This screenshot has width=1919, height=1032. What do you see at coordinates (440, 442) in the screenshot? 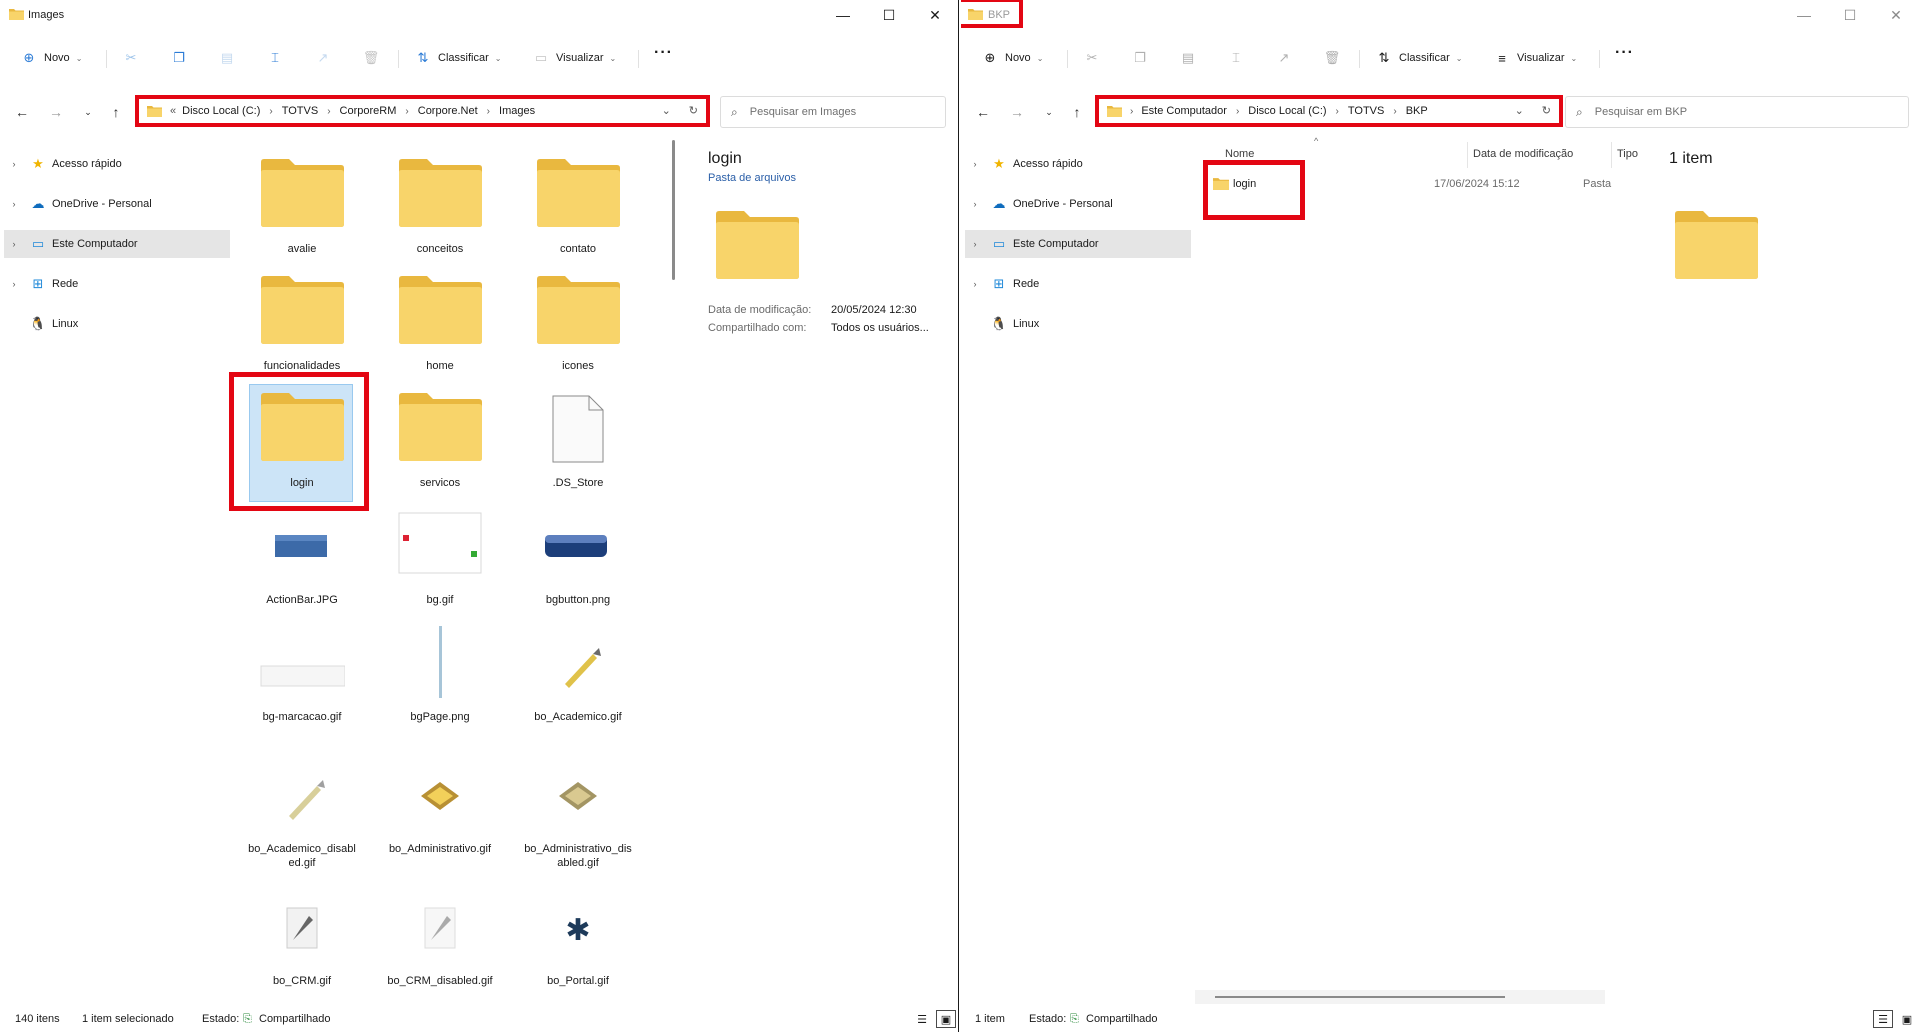
I see `folder-item: servicos` at bounding box center [440, 442].